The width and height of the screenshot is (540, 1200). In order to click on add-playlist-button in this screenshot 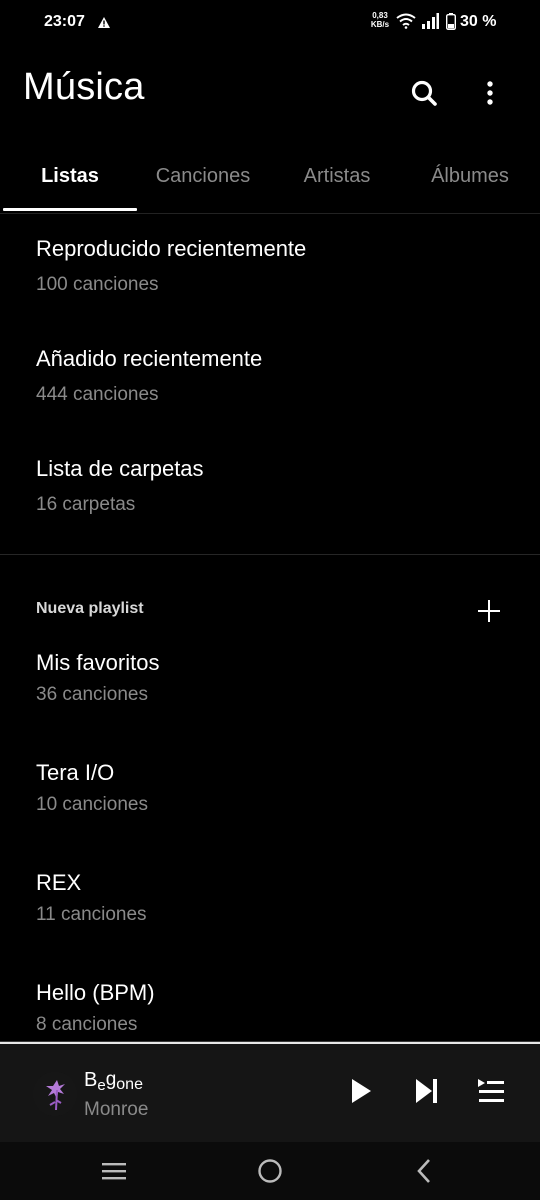, I will do `click(489, 611)`.